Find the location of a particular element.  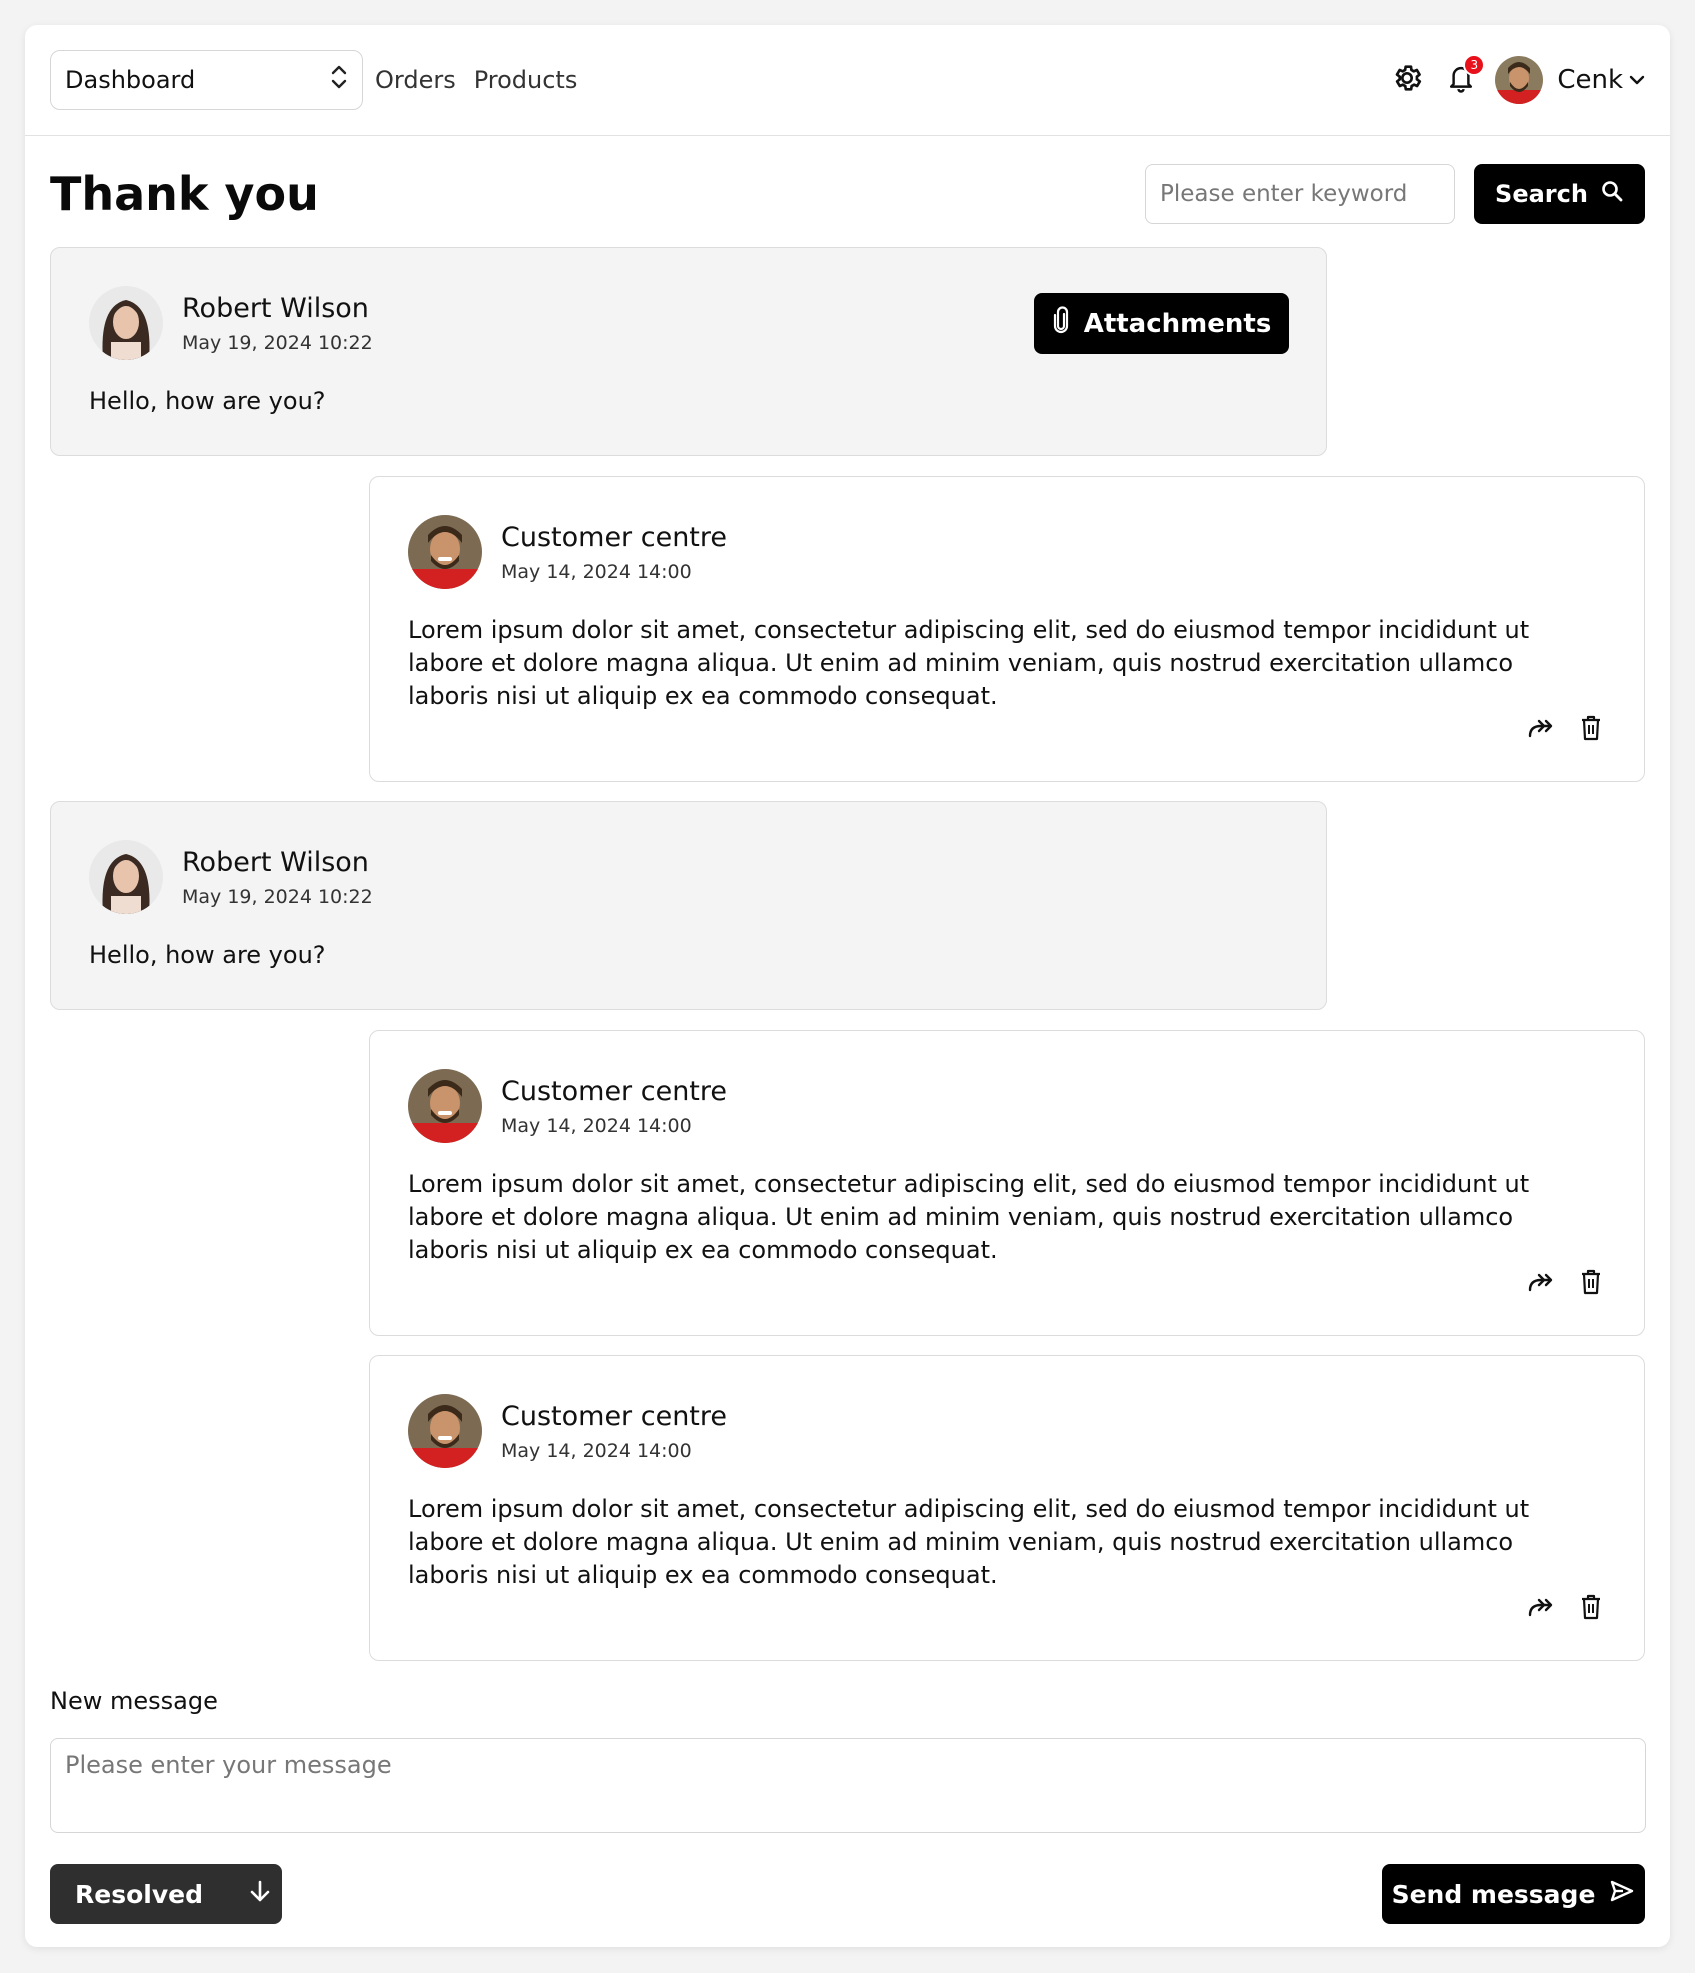

nav-link-orders: Orders is located at coordinates (415, 80).